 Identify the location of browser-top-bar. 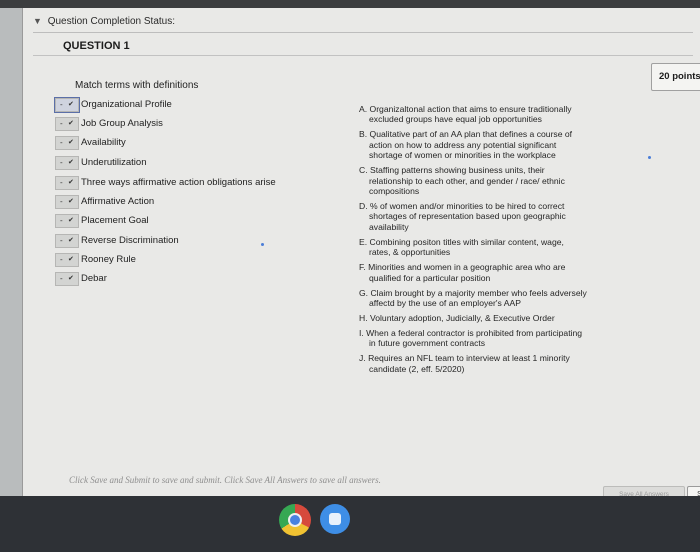
(350, 4).